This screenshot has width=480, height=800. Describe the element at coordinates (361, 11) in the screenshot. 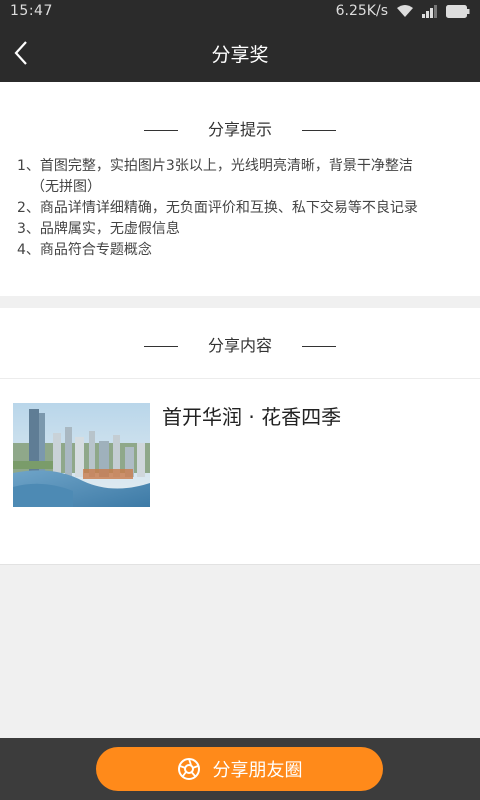

I see `network-speed: 6.25K/s` at that location.